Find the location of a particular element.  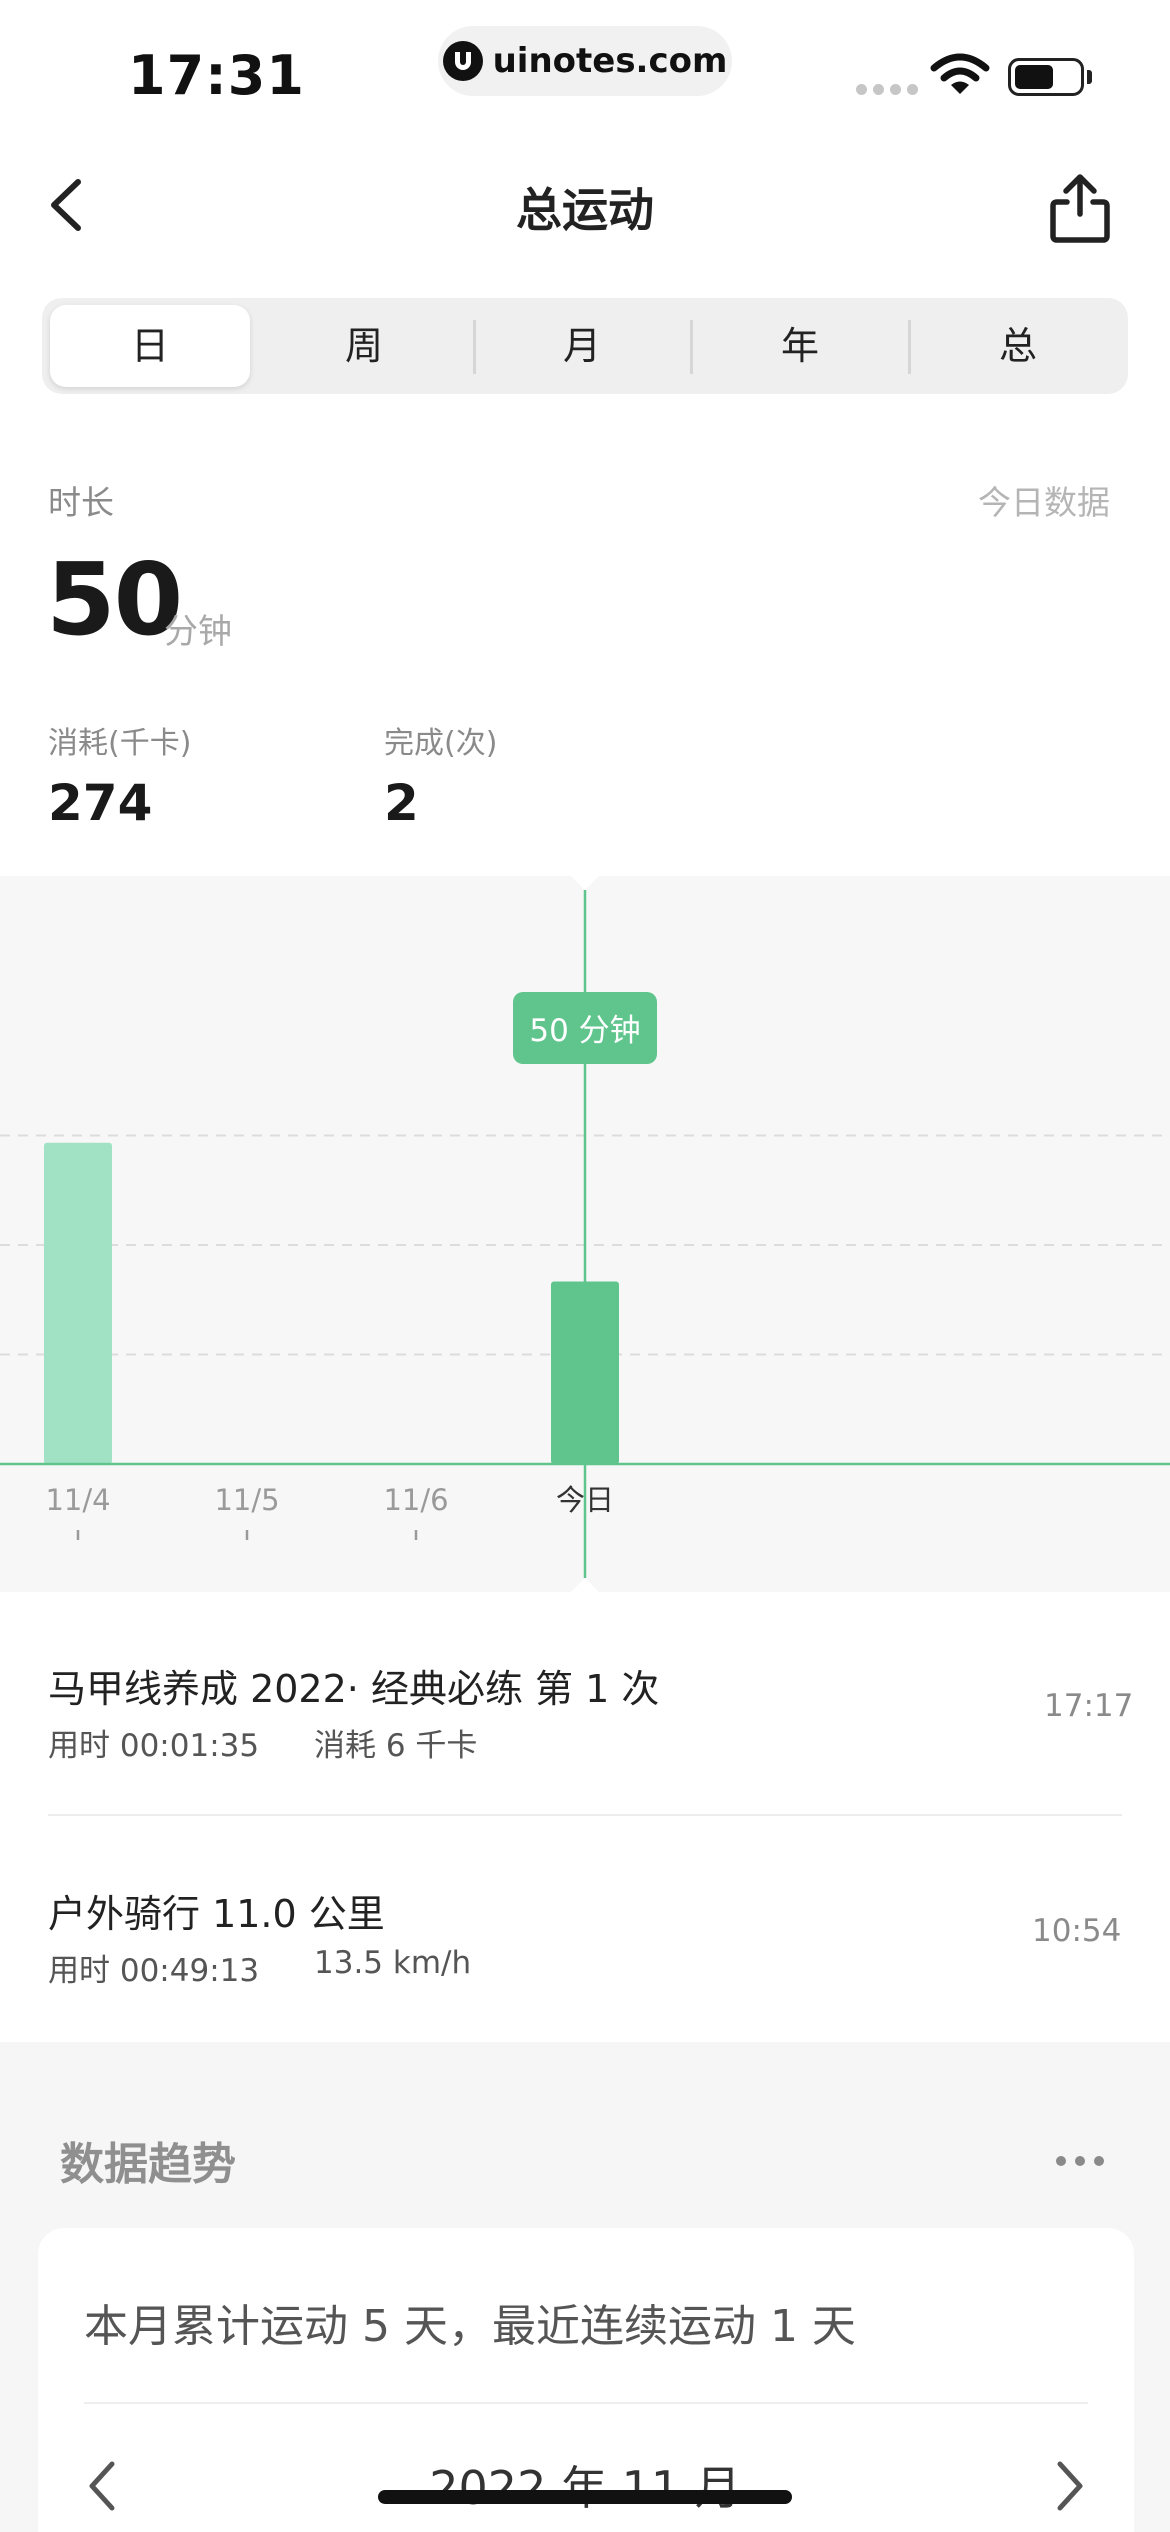

month-label: 2022 年 11 月 is located at coordinates (585, 2488).